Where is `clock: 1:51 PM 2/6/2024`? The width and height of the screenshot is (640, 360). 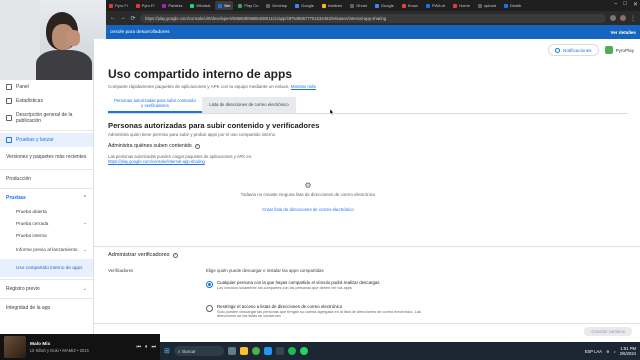
clock: 1:51 PM 2/6/2024 is located at coordinates (628, 351).